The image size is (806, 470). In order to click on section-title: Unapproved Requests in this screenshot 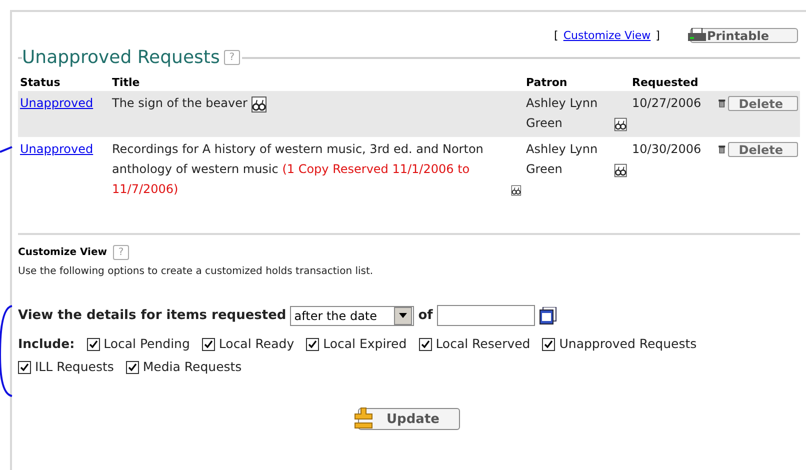, I will do `click(121, 57)`.